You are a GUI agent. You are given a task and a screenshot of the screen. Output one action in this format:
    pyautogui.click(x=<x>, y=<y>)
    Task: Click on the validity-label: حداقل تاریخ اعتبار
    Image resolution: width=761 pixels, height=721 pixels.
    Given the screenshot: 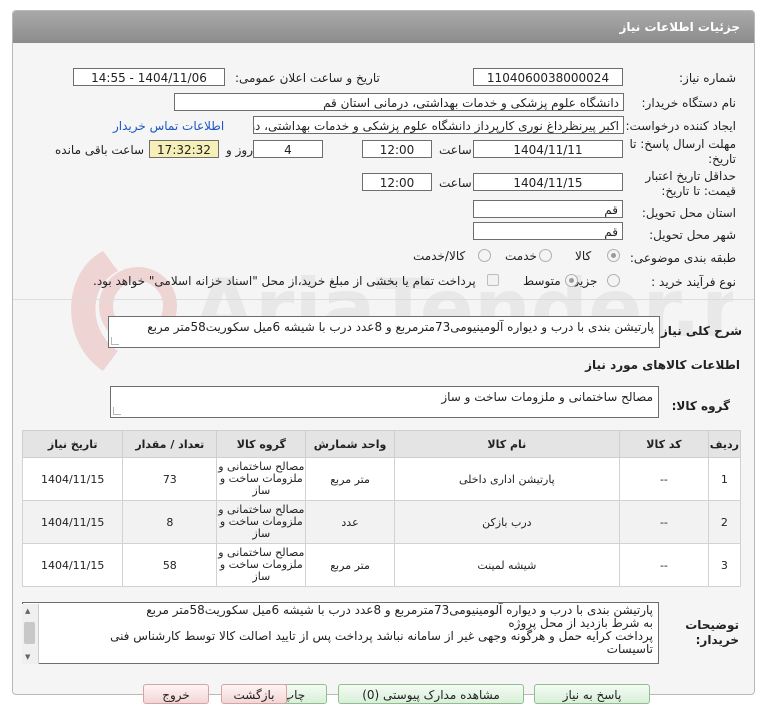 What is the action you would take?
    pyautogui.click(x=690, y=176)
    